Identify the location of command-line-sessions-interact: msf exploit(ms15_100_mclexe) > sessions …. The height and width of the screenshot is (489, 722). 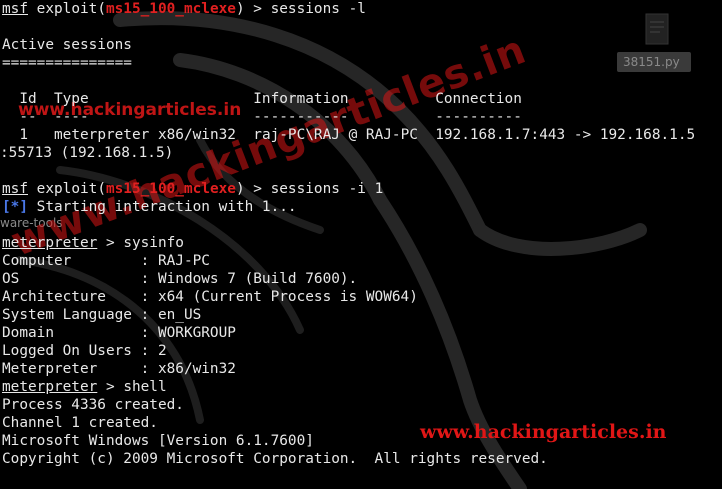
(193, 189).